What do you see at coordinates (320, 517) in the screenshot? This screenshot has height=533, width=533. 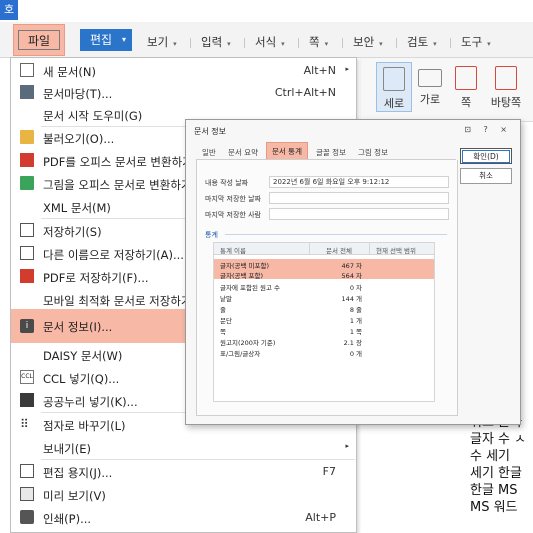 I see `menu-item-shortcut: Alt+P` at bounding box center [320, 517].